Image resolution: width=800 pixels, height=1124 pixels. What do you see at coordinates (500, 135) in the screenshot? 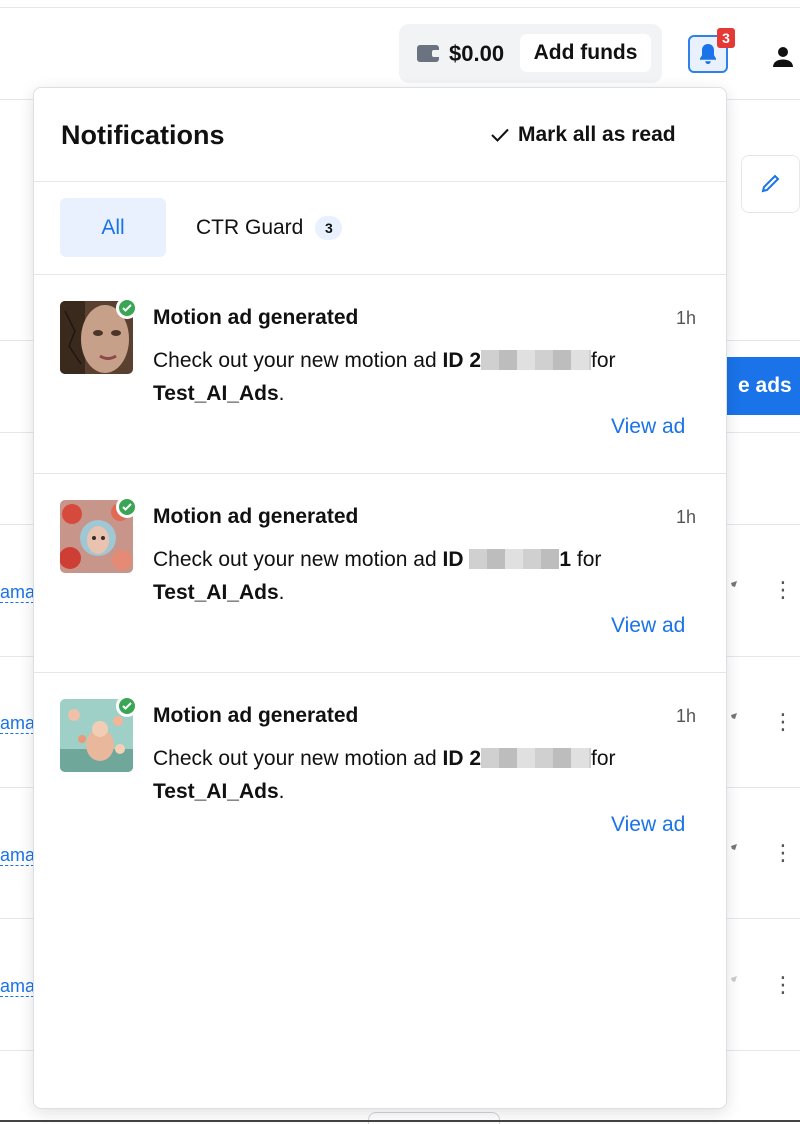
I see `checkmark-icon` at bounding box center [500, 135].